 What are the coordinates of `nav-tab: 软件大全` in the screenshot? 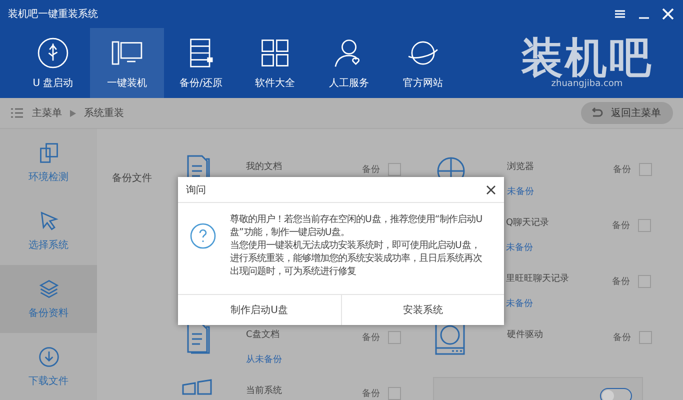 It's located at (275, 63).